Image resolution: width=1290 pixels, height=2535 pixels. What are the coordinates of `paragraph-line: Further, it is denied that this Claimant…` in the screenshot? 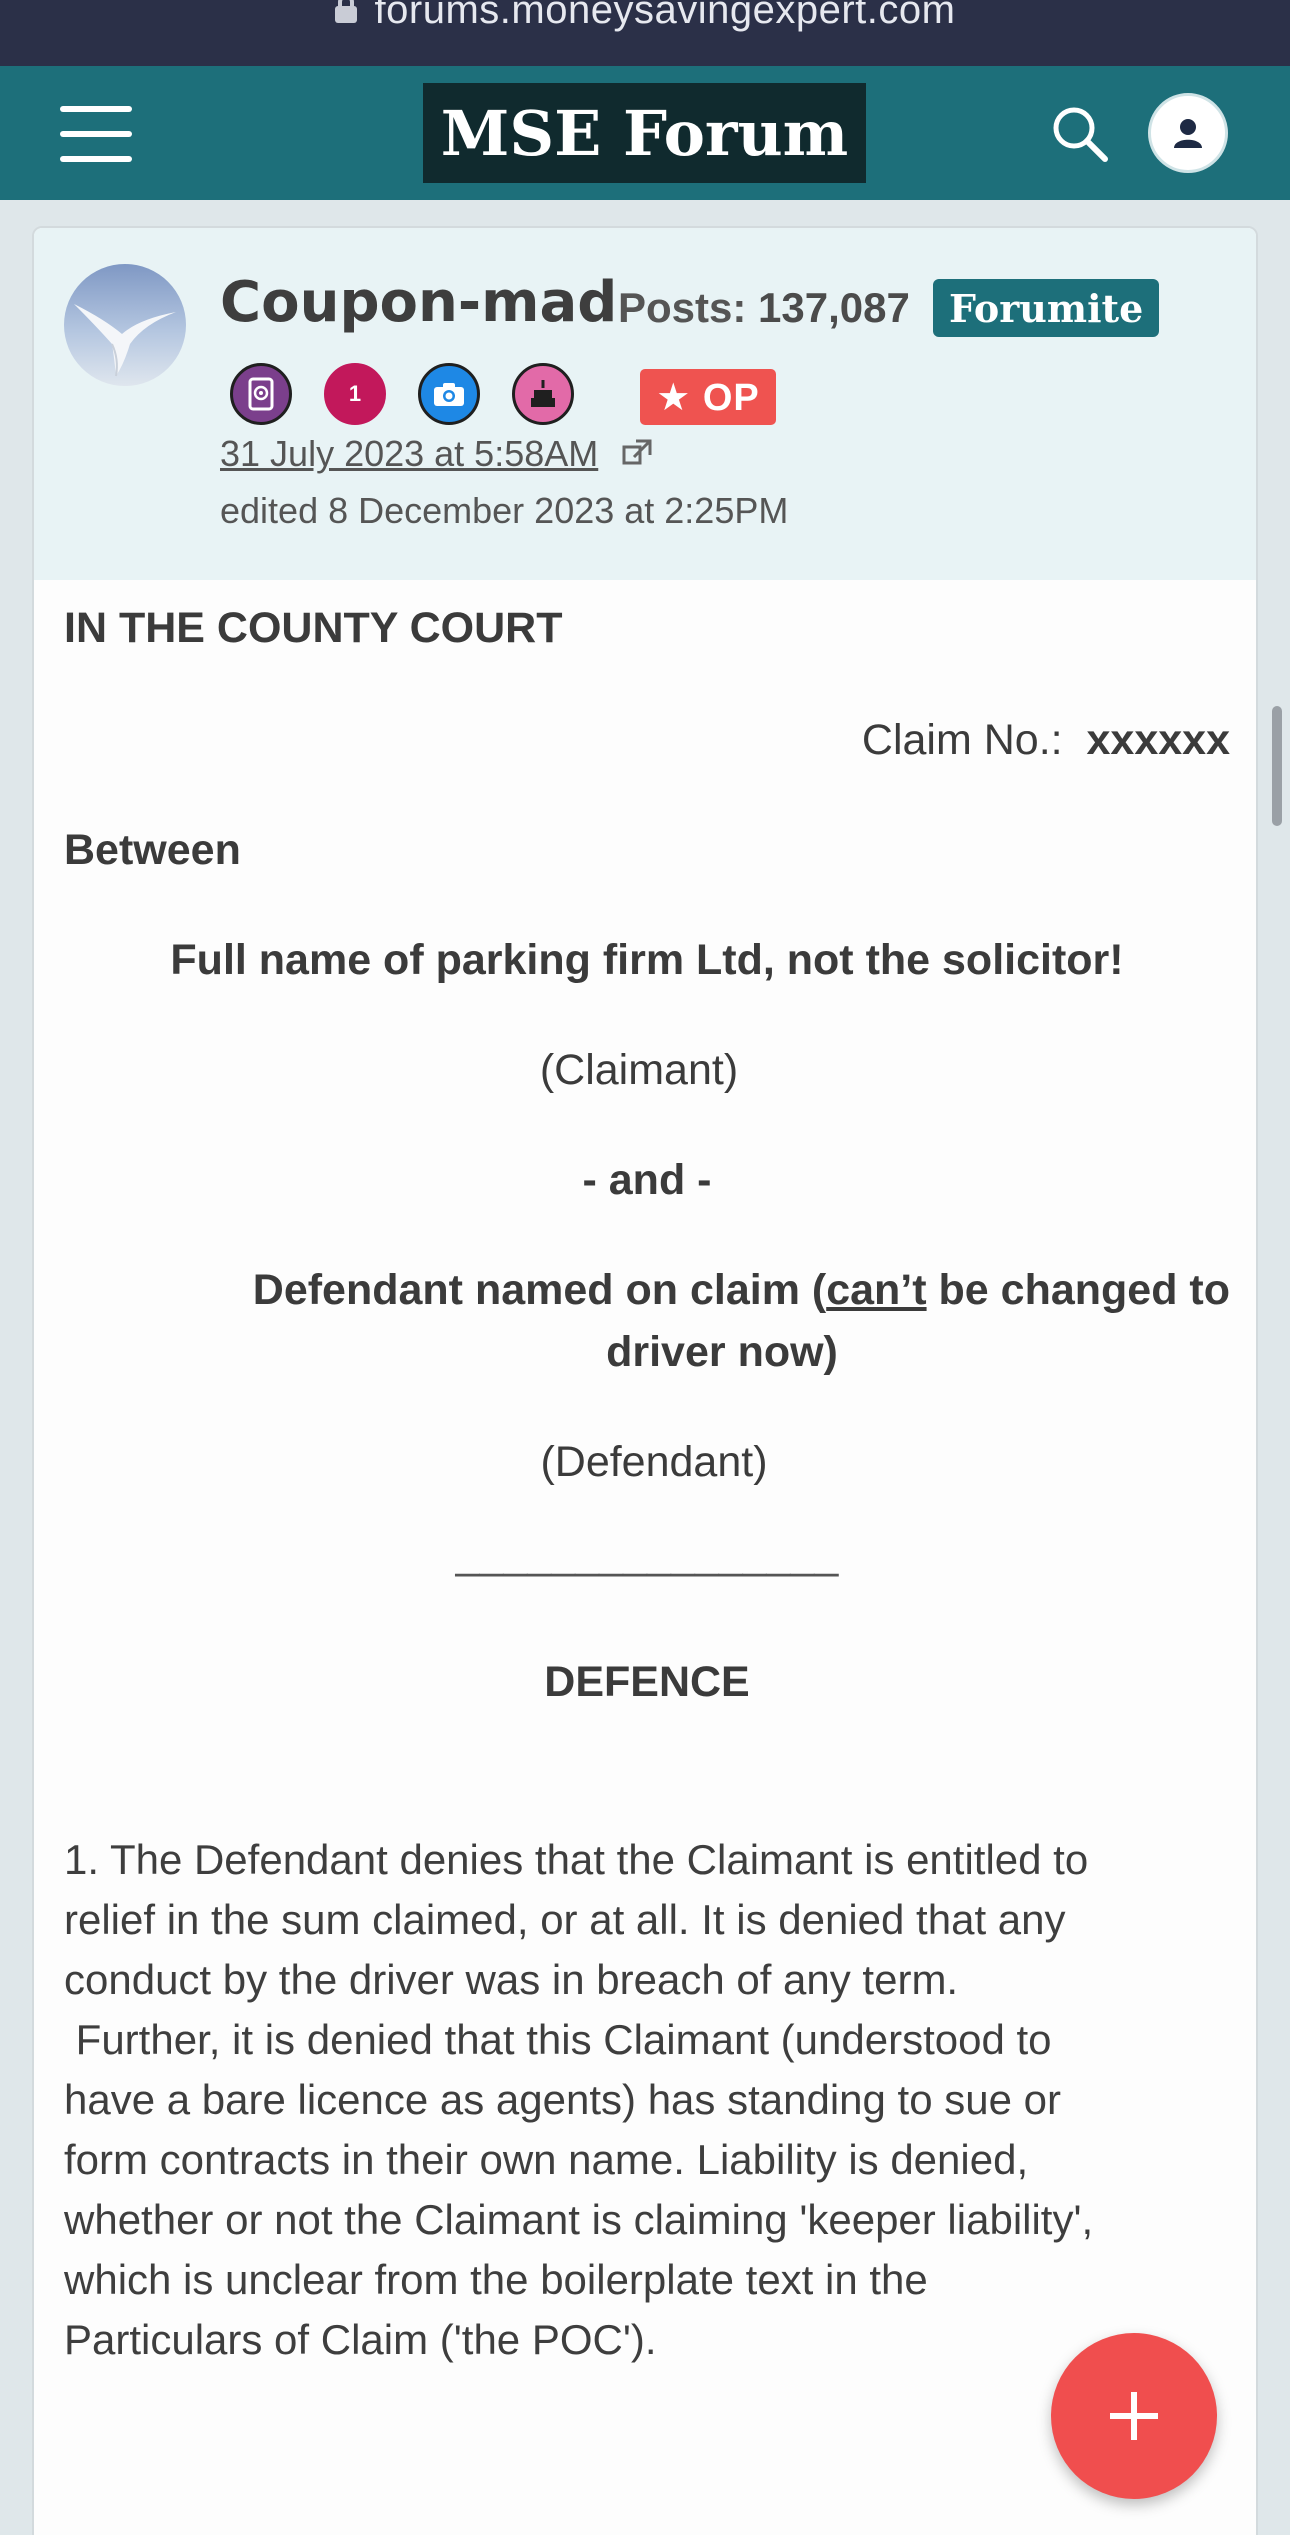 It's located at (558, 2039).